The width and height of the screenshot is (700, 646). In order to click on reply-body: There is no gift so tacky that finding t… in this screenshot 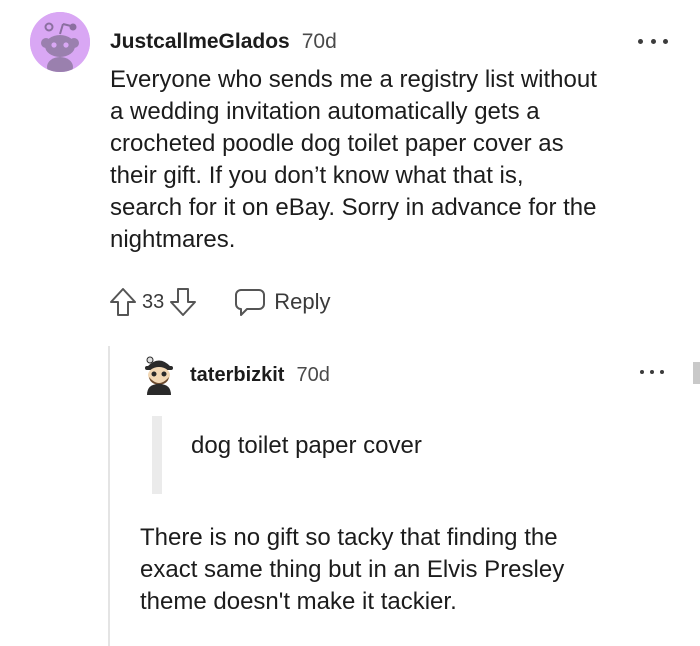, I will do `click(410, 570)`.